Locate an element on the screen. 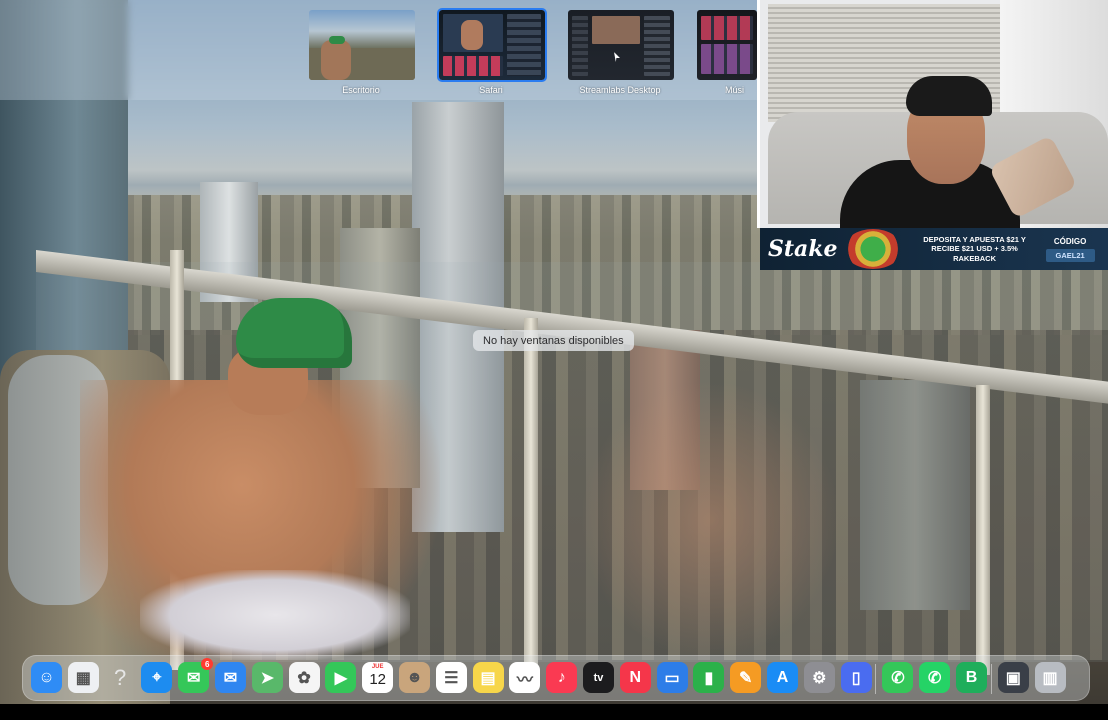  roulette-icon is located at coordinates (872, 249).